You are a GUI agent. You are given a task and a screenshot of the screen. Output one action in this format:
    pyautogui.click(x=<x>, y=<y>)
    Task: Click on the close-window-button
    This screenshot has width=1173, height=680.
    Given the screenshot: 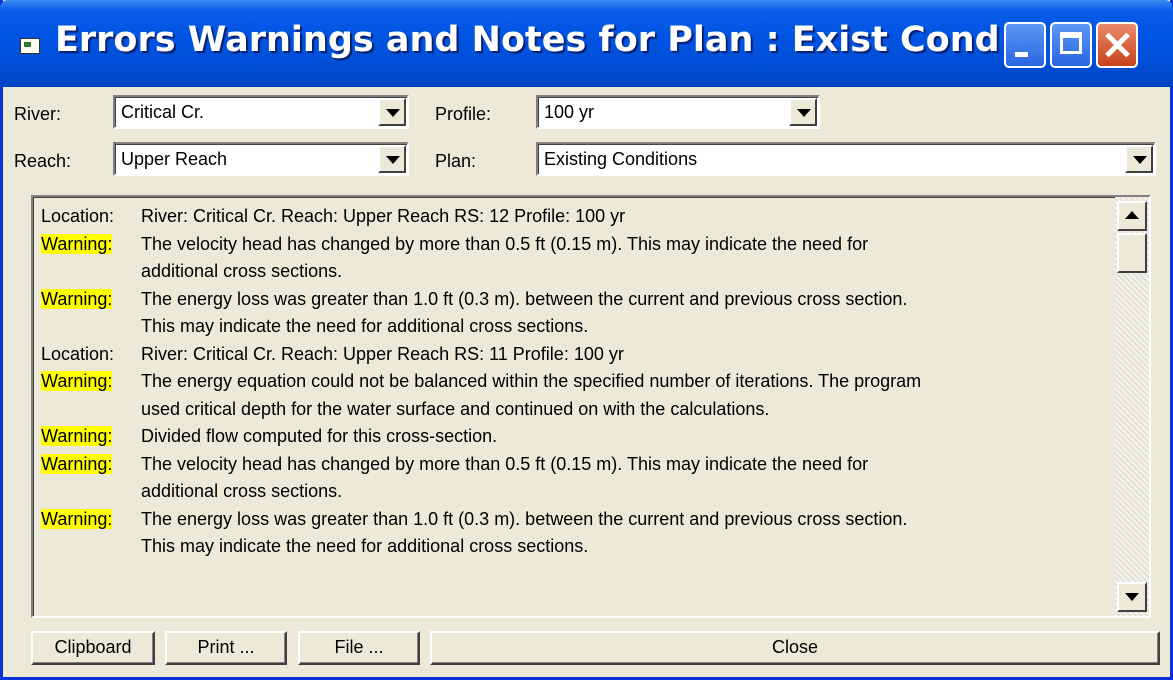 What is the action you would take?
    pyautogui.click(x=1117, y=45)
    